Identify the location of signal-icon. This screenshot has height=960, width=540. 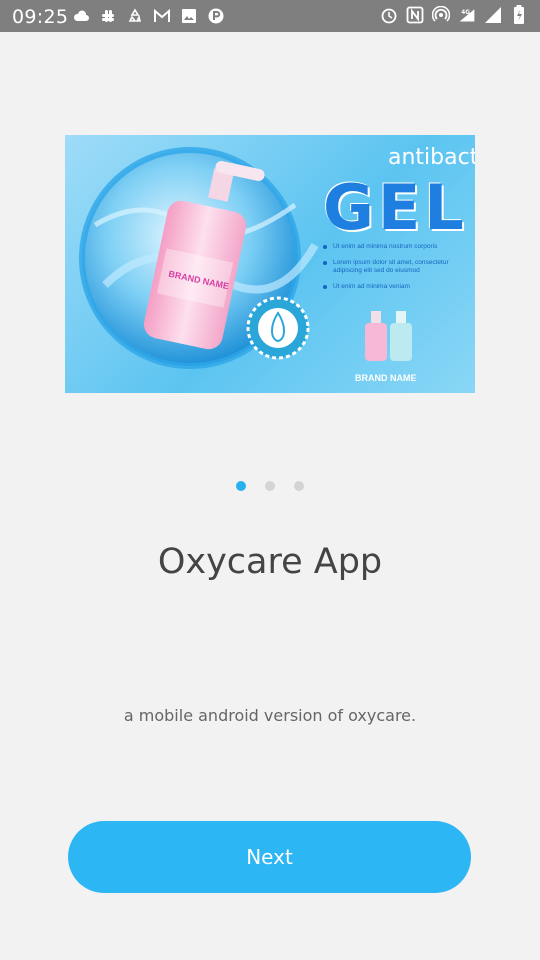
(493, 15).